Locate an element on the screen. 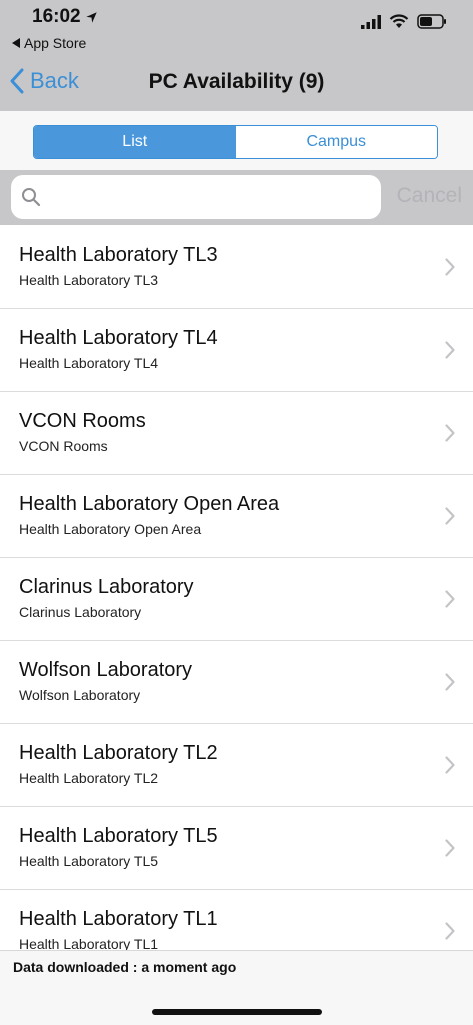 The height and width of the screenshot is (1025, 473). search-input is located at coordinates (199, 197).